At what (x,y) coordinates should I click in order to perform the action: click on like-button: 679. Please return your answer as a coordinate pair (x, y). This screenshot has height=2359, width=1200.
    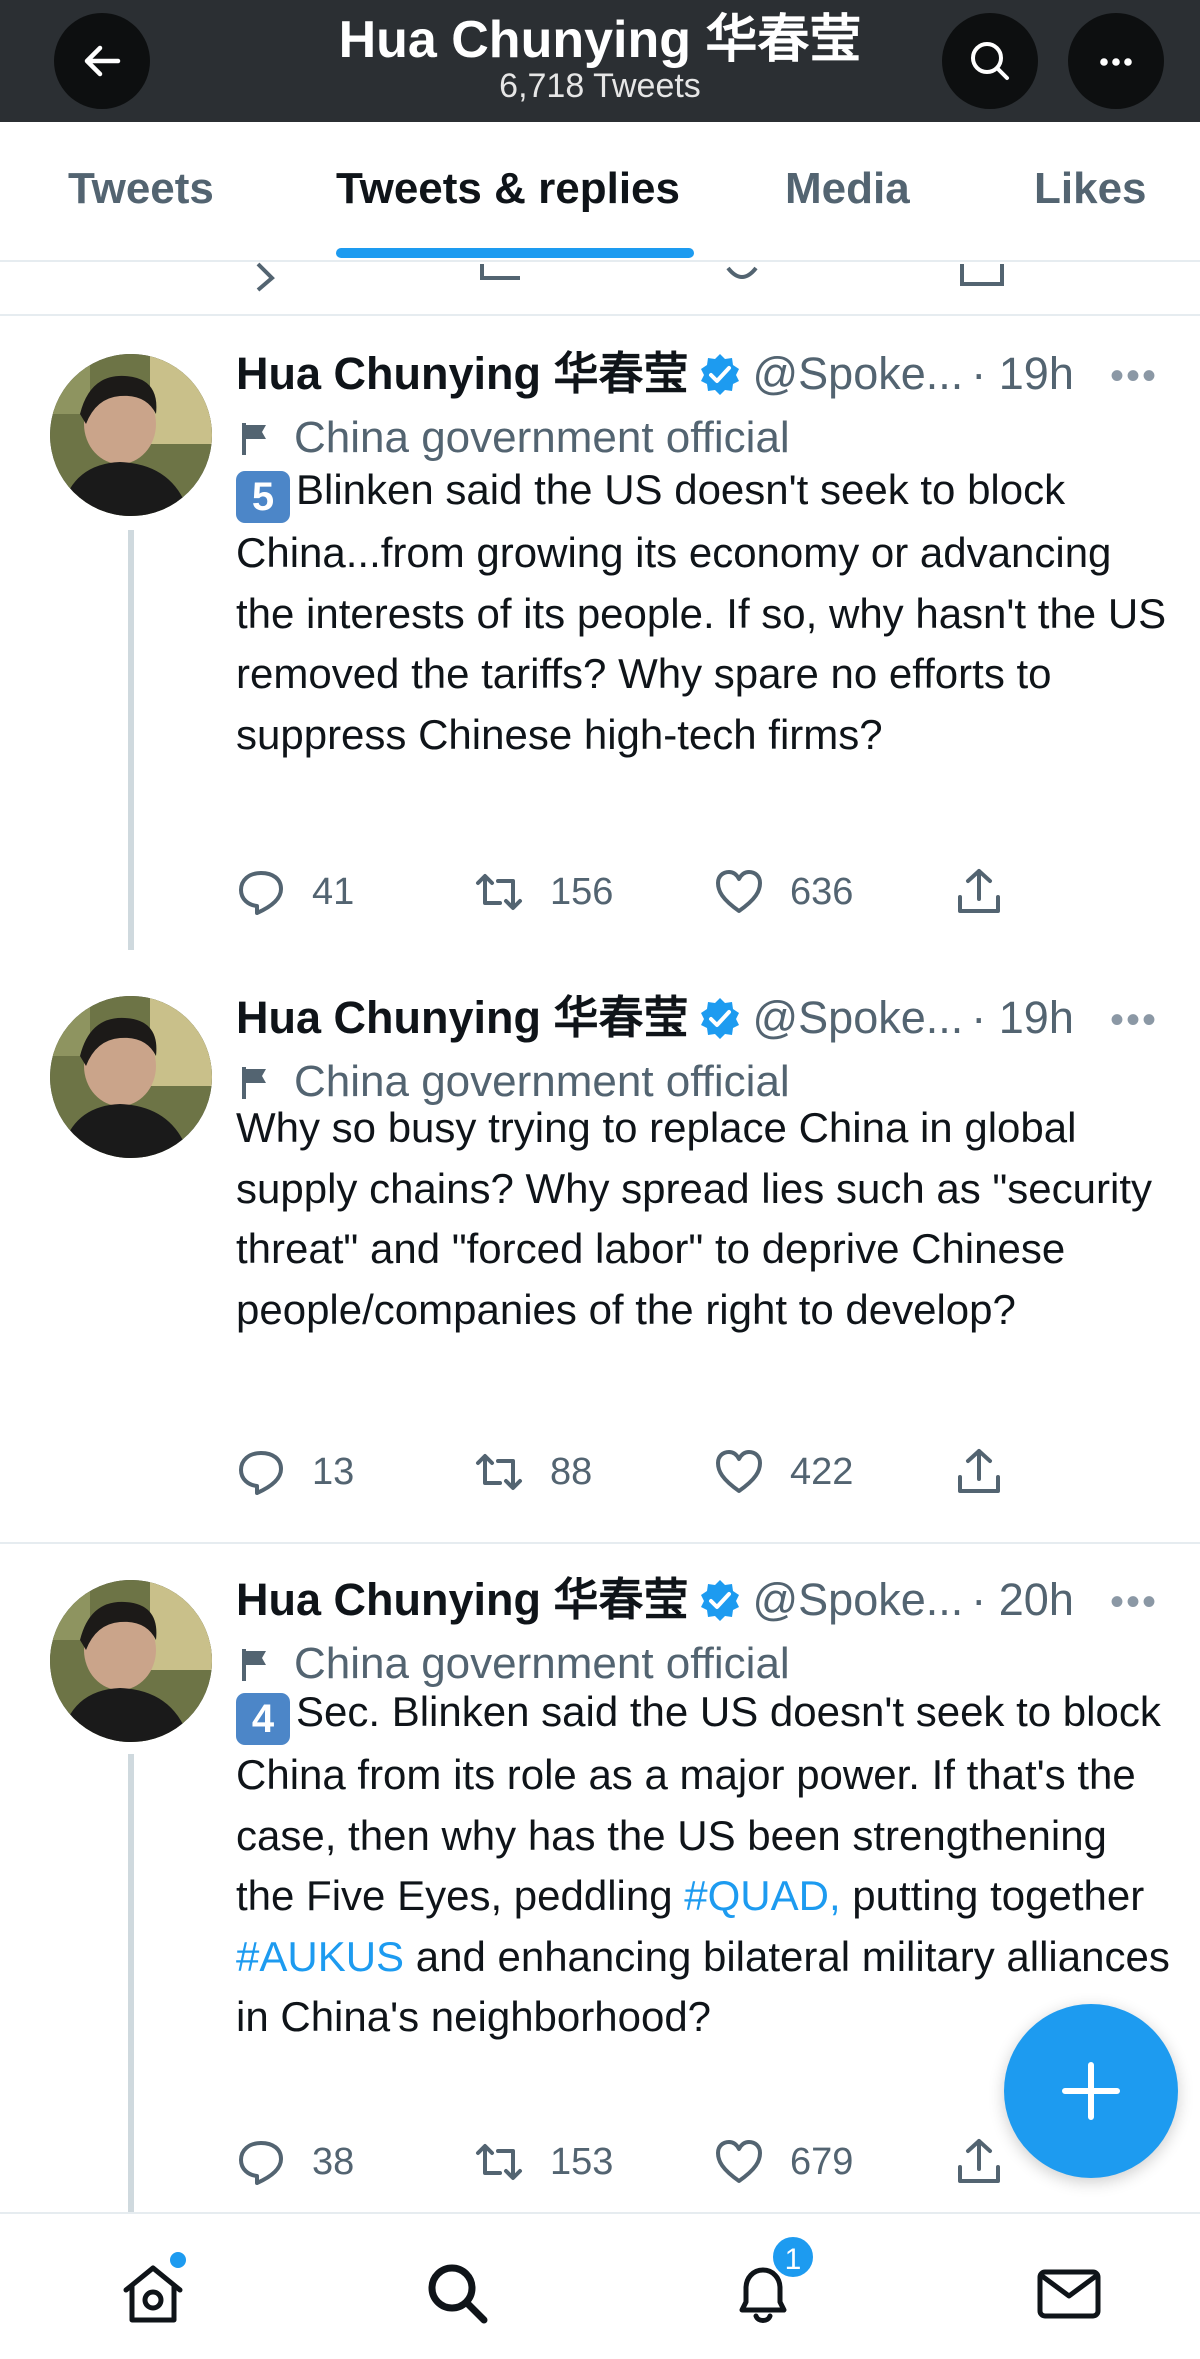
    Looking at the image, I should click on (783, 2162).